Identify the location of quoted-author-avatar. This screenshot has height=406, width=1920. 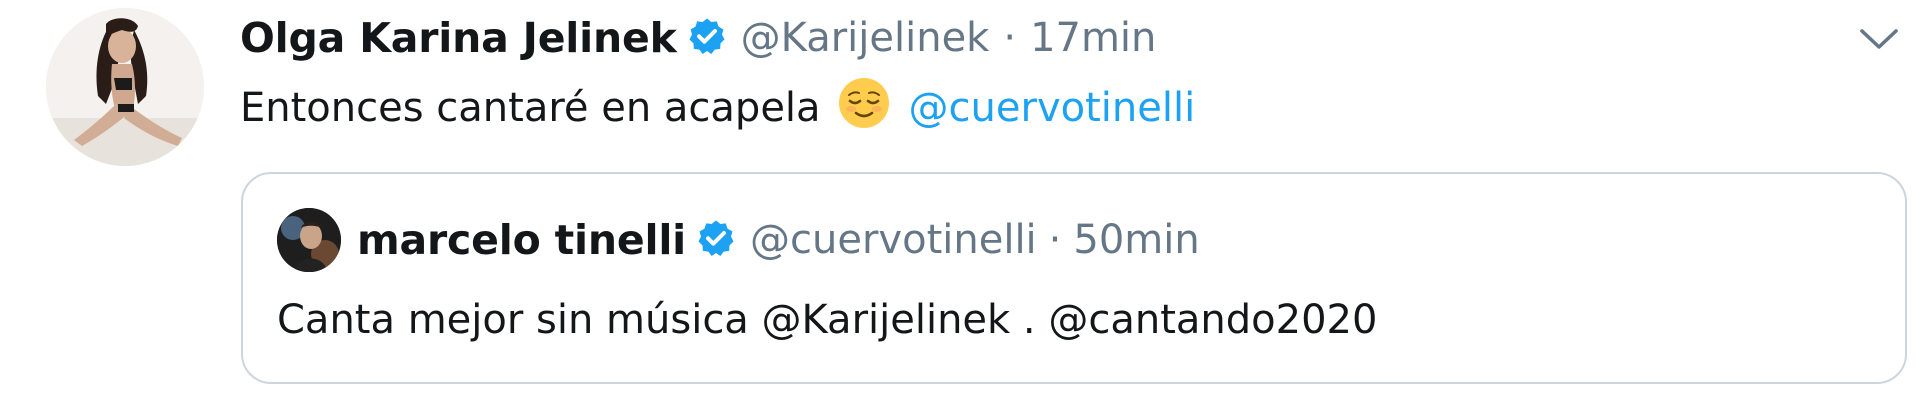
(309, 240).